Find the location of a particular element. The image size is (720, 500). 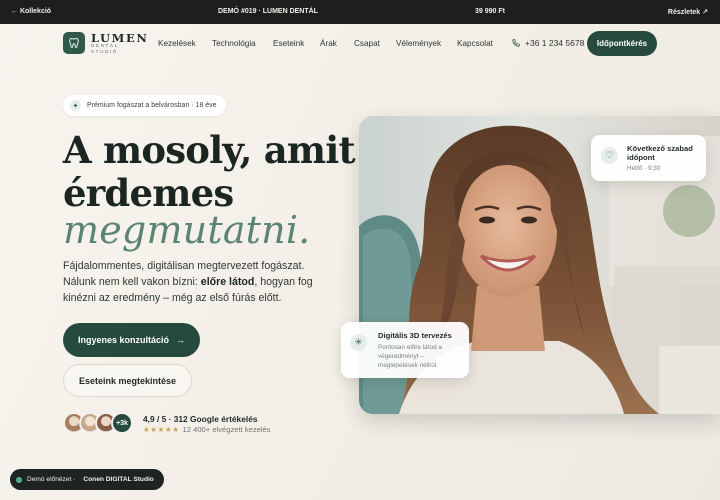

nav-item-eseteink: Eseteink is located at coordinates (288, 43).